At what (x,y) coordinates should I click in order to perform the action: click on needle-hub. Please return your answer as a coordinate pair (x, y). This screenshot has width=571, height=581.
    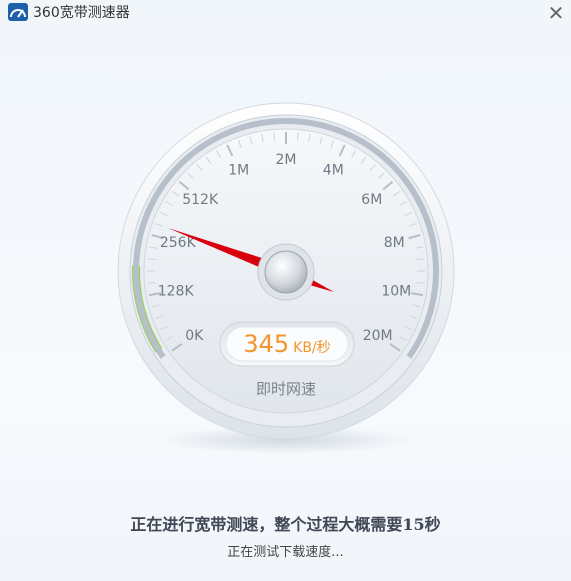
    Looking at the image, I should click on (286, 272).